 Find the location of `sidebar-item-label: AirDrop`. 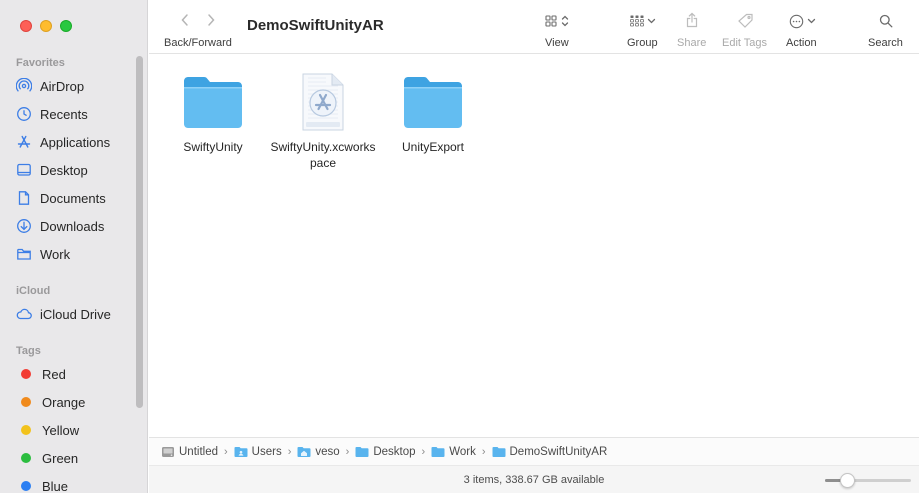

sidebar-item-label: AirDrop is located at coordinates (62, 86).